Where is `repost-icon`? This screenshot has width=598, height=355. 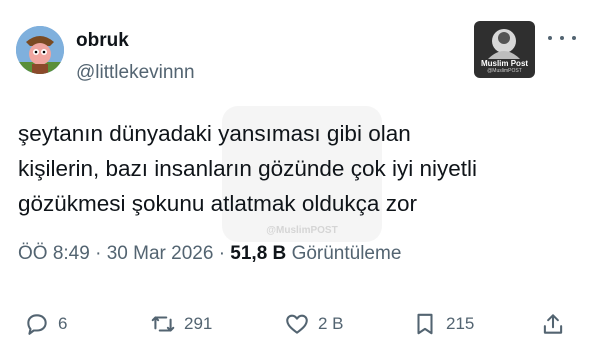 repost-icon is located at coordinates (163, 324).